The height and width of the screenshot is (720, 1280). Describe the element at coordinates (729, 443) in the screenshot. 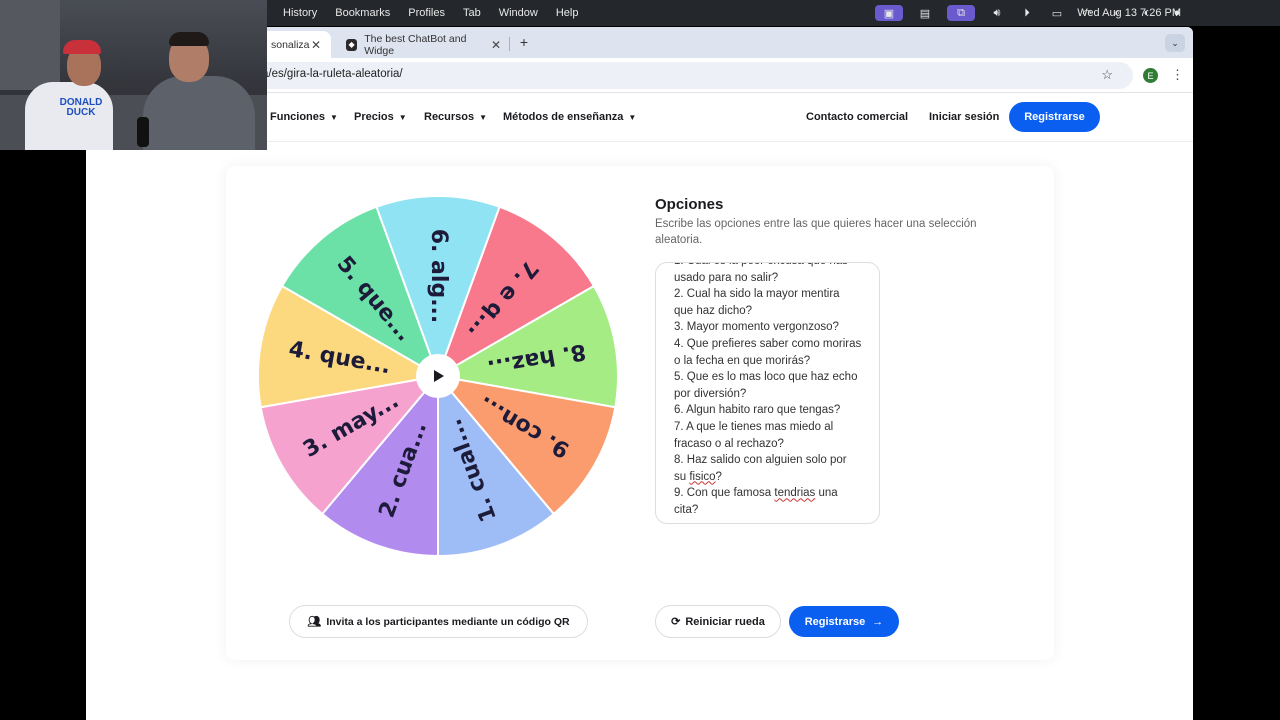

I see `option-line: fracaso o al rechazo?` at that location.